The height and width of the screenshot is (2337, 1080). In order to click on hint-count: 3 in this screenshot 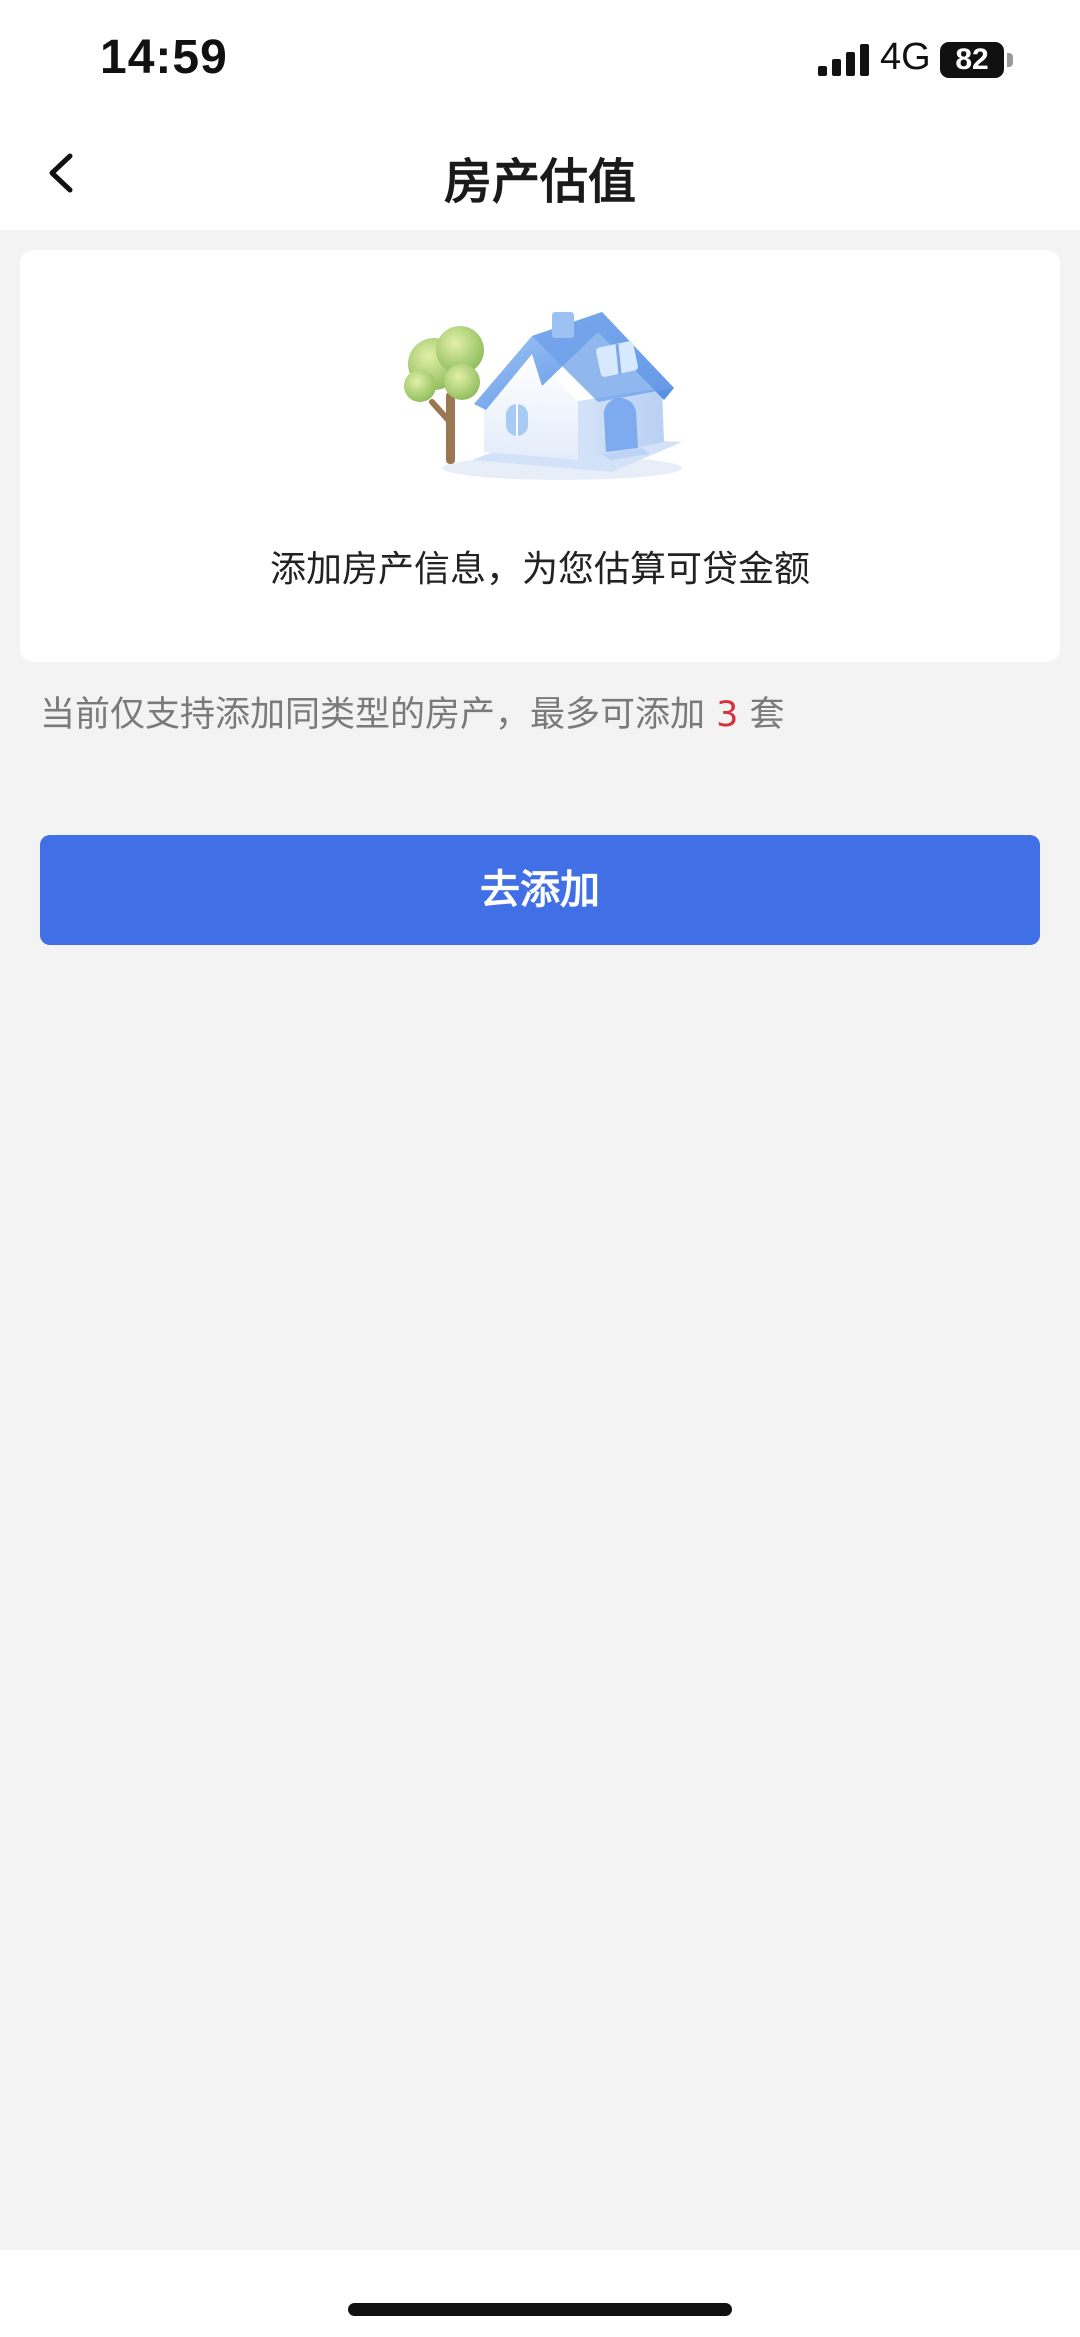, I will do `click(727, 715)`.